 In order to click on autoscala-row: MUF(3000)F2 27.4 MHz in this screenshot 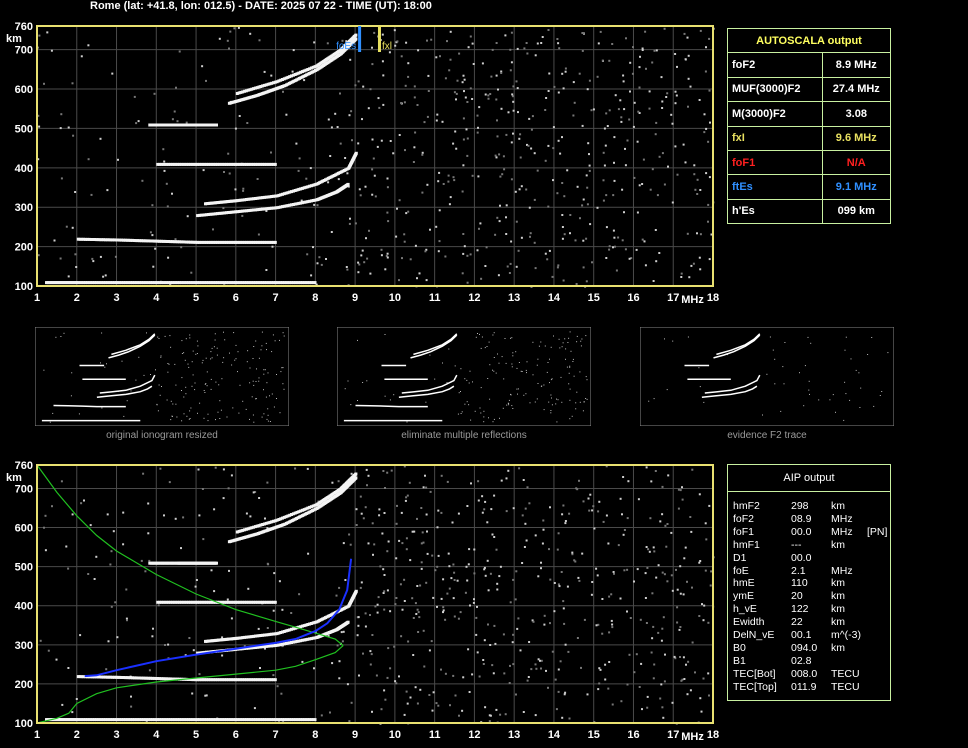, I will do `click(809, 89)`.